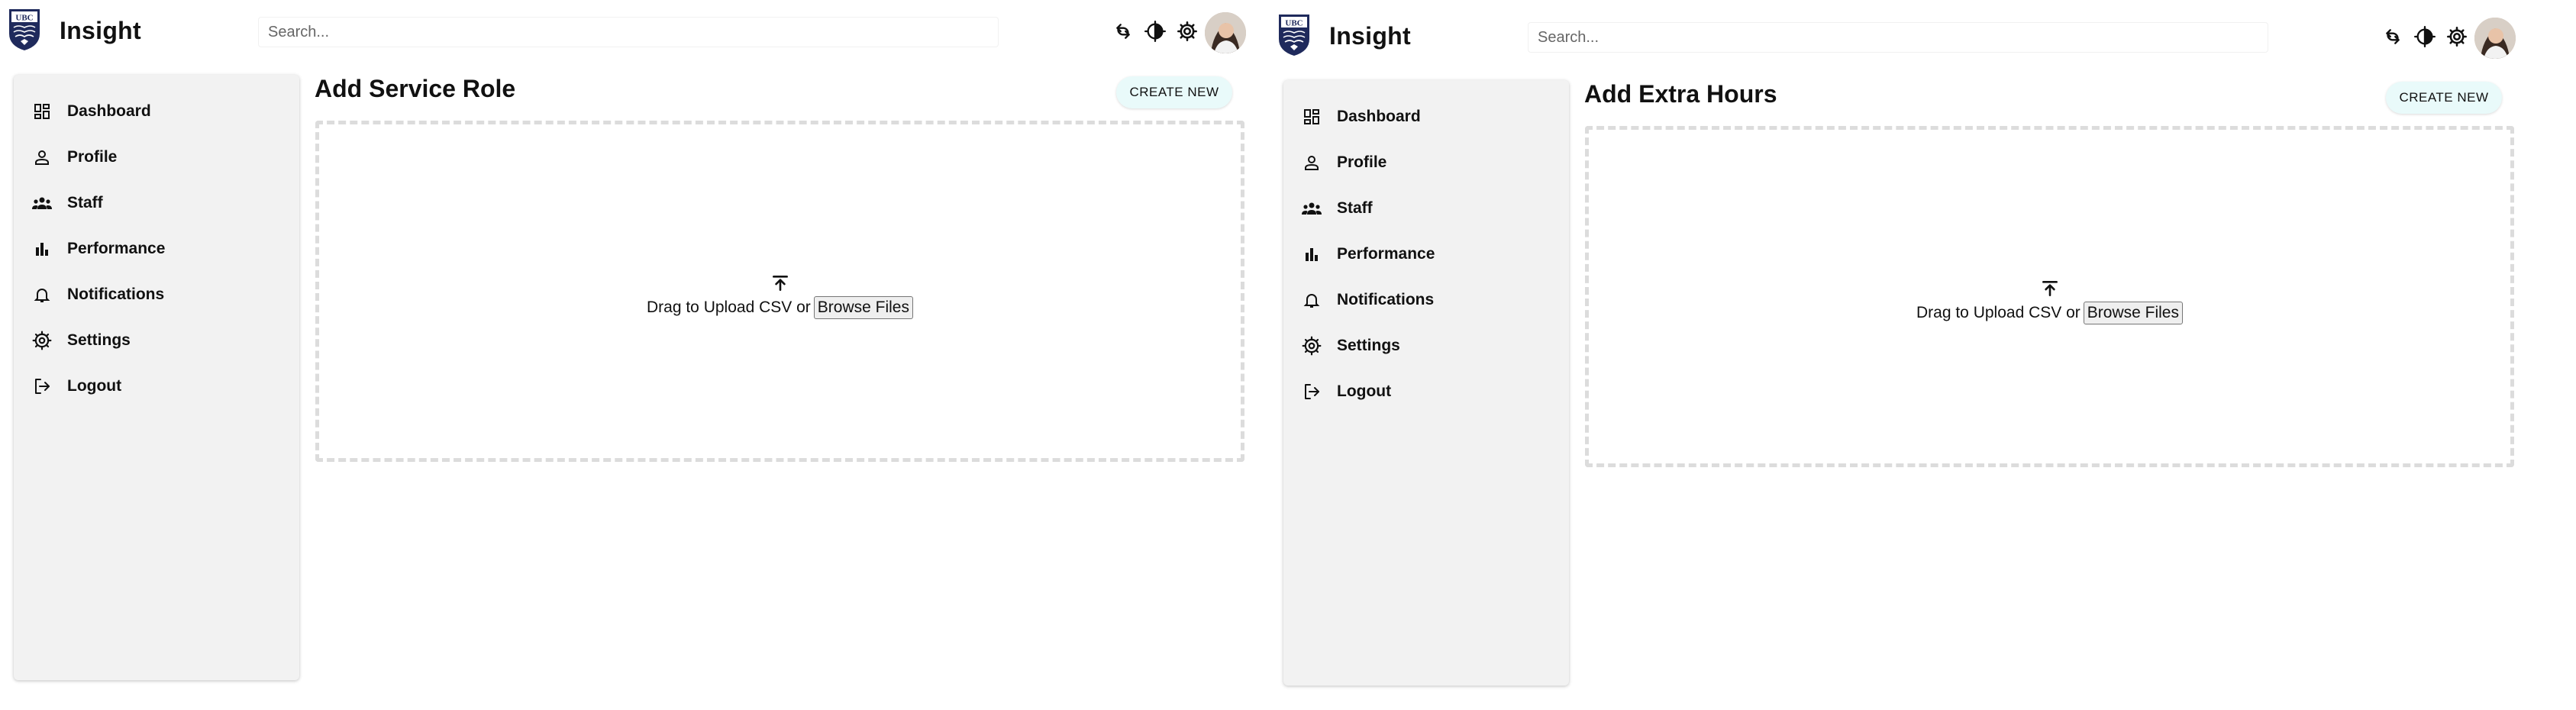 This screenshot has width=2576, height=710. I want to click on page-title: Add Service Role, so click(415, 88).